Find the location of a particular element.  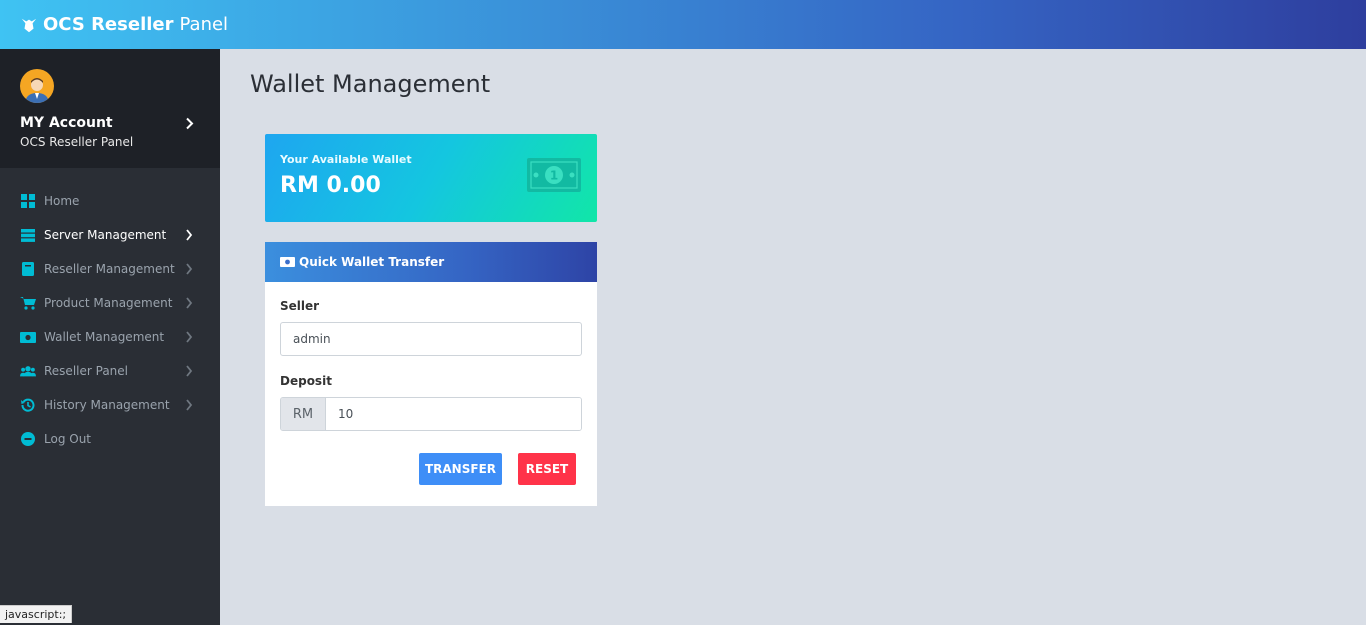

reset-button: RESET is located at coordinates (547, 469).